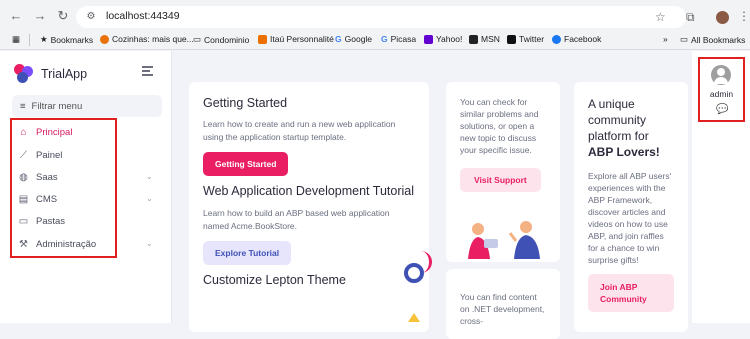 The width and height of the screenshot is (750, 339). Describe the element at coordinates (721, 75) in the screenshot. I see `user-avatar-icon` at that location.